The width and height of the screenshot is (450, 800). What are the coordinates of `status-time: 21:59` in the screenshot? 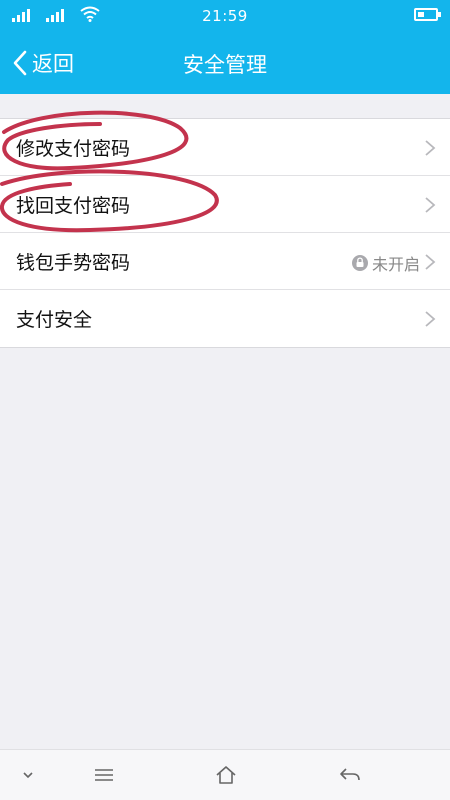 It's located at (225, 16).